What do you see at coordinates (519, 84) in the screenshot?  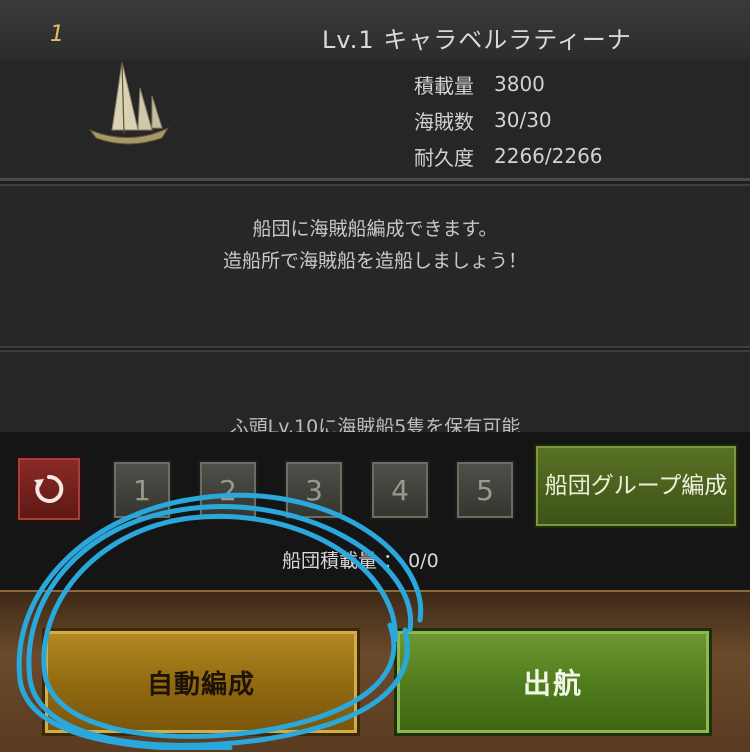 I see `stat-value: 3800` at bounding box center [519, 84].